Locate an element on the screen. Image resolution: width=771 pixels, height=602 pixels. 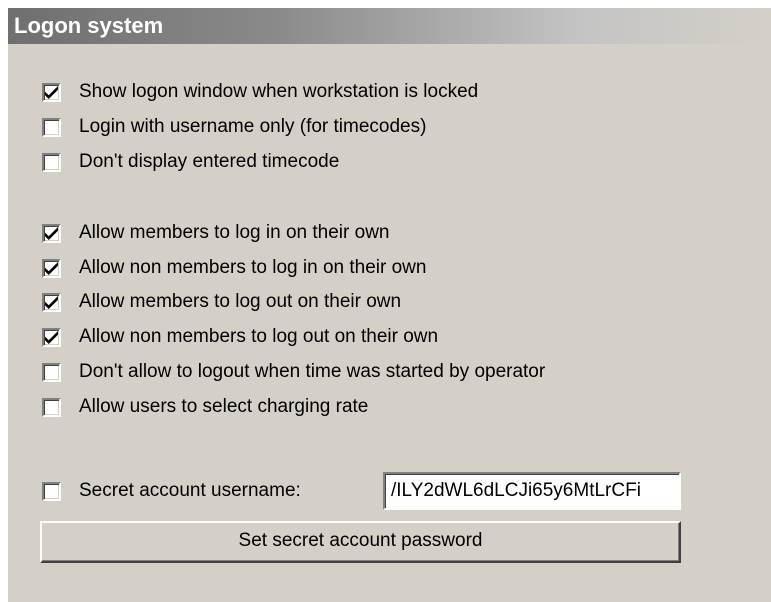
section-title: Logon system is located at coordinates (89, 25).